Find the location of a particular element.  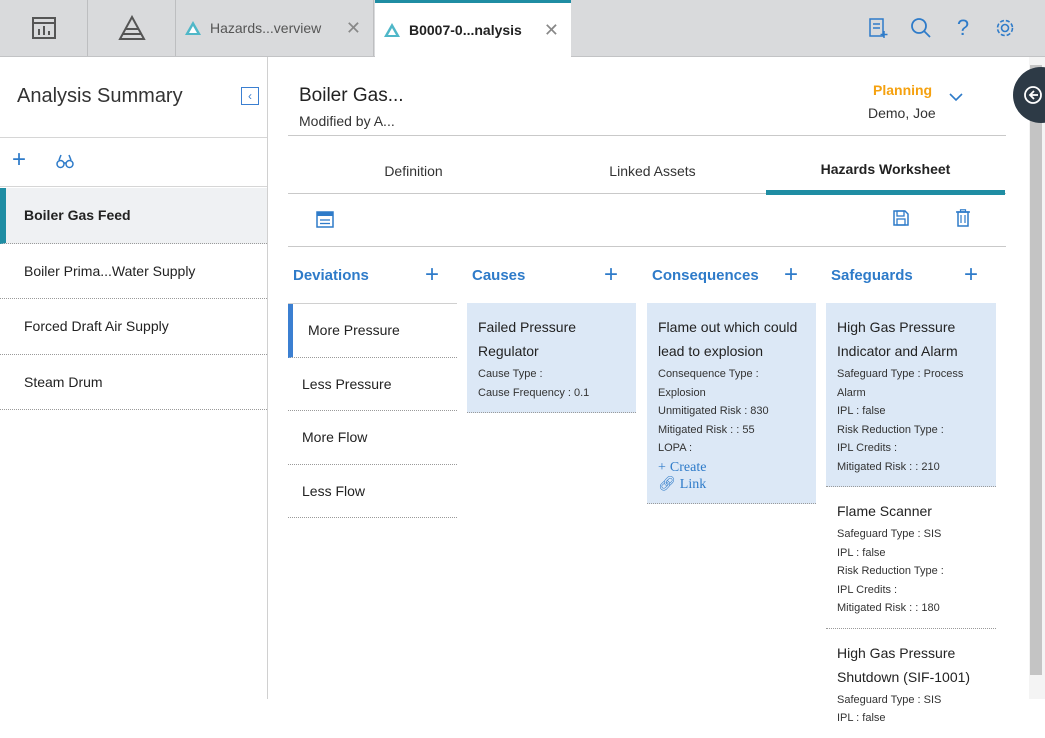

settings-button is located at coordinates (1005, 28).